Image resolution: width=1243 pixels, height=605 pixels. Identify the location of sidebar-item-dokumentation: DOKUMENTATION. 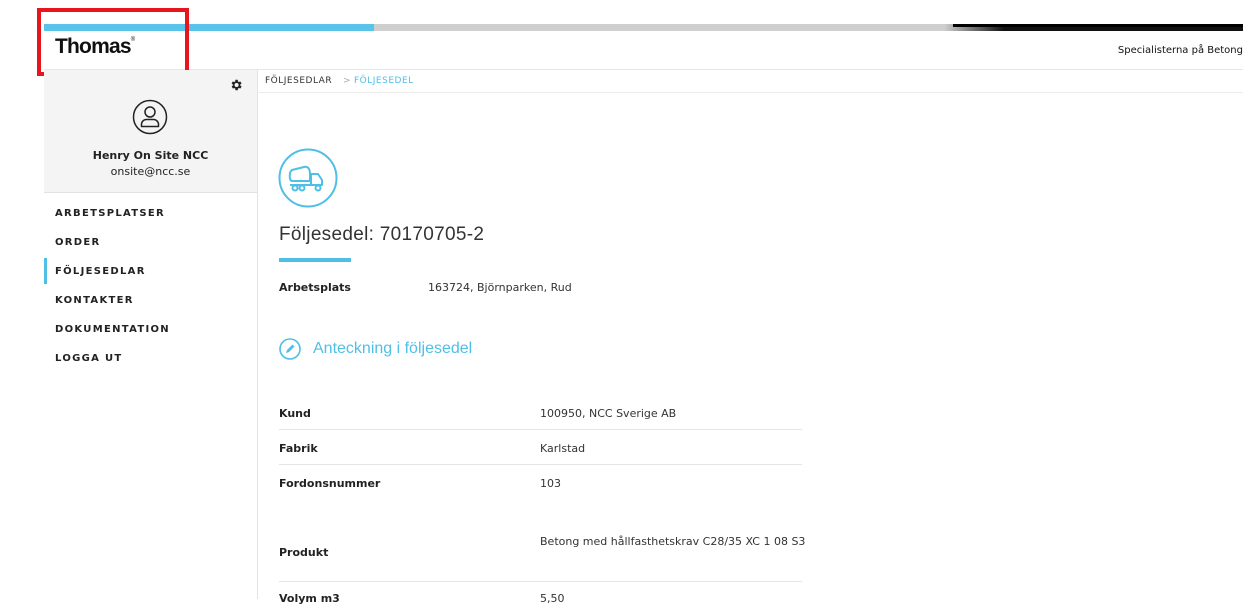
(150, 335).